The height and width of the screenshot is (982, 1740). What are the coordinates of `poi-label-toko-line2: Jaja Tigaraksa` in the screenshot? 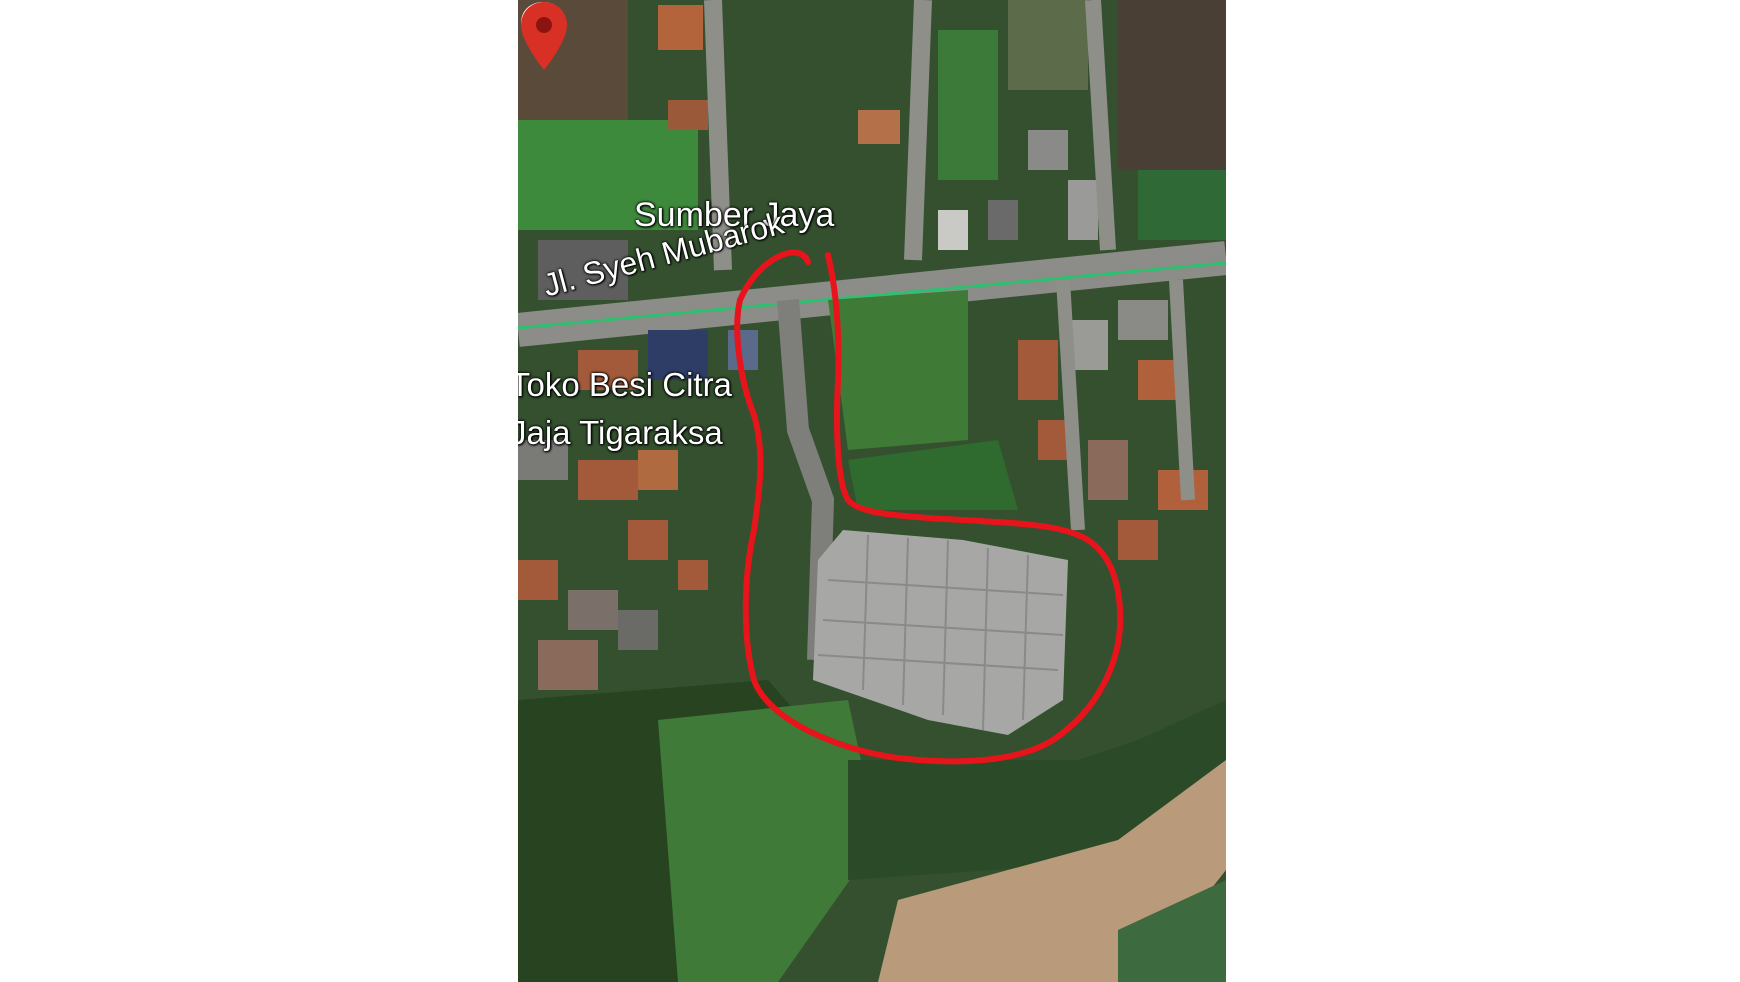 It's located at (620, 433).